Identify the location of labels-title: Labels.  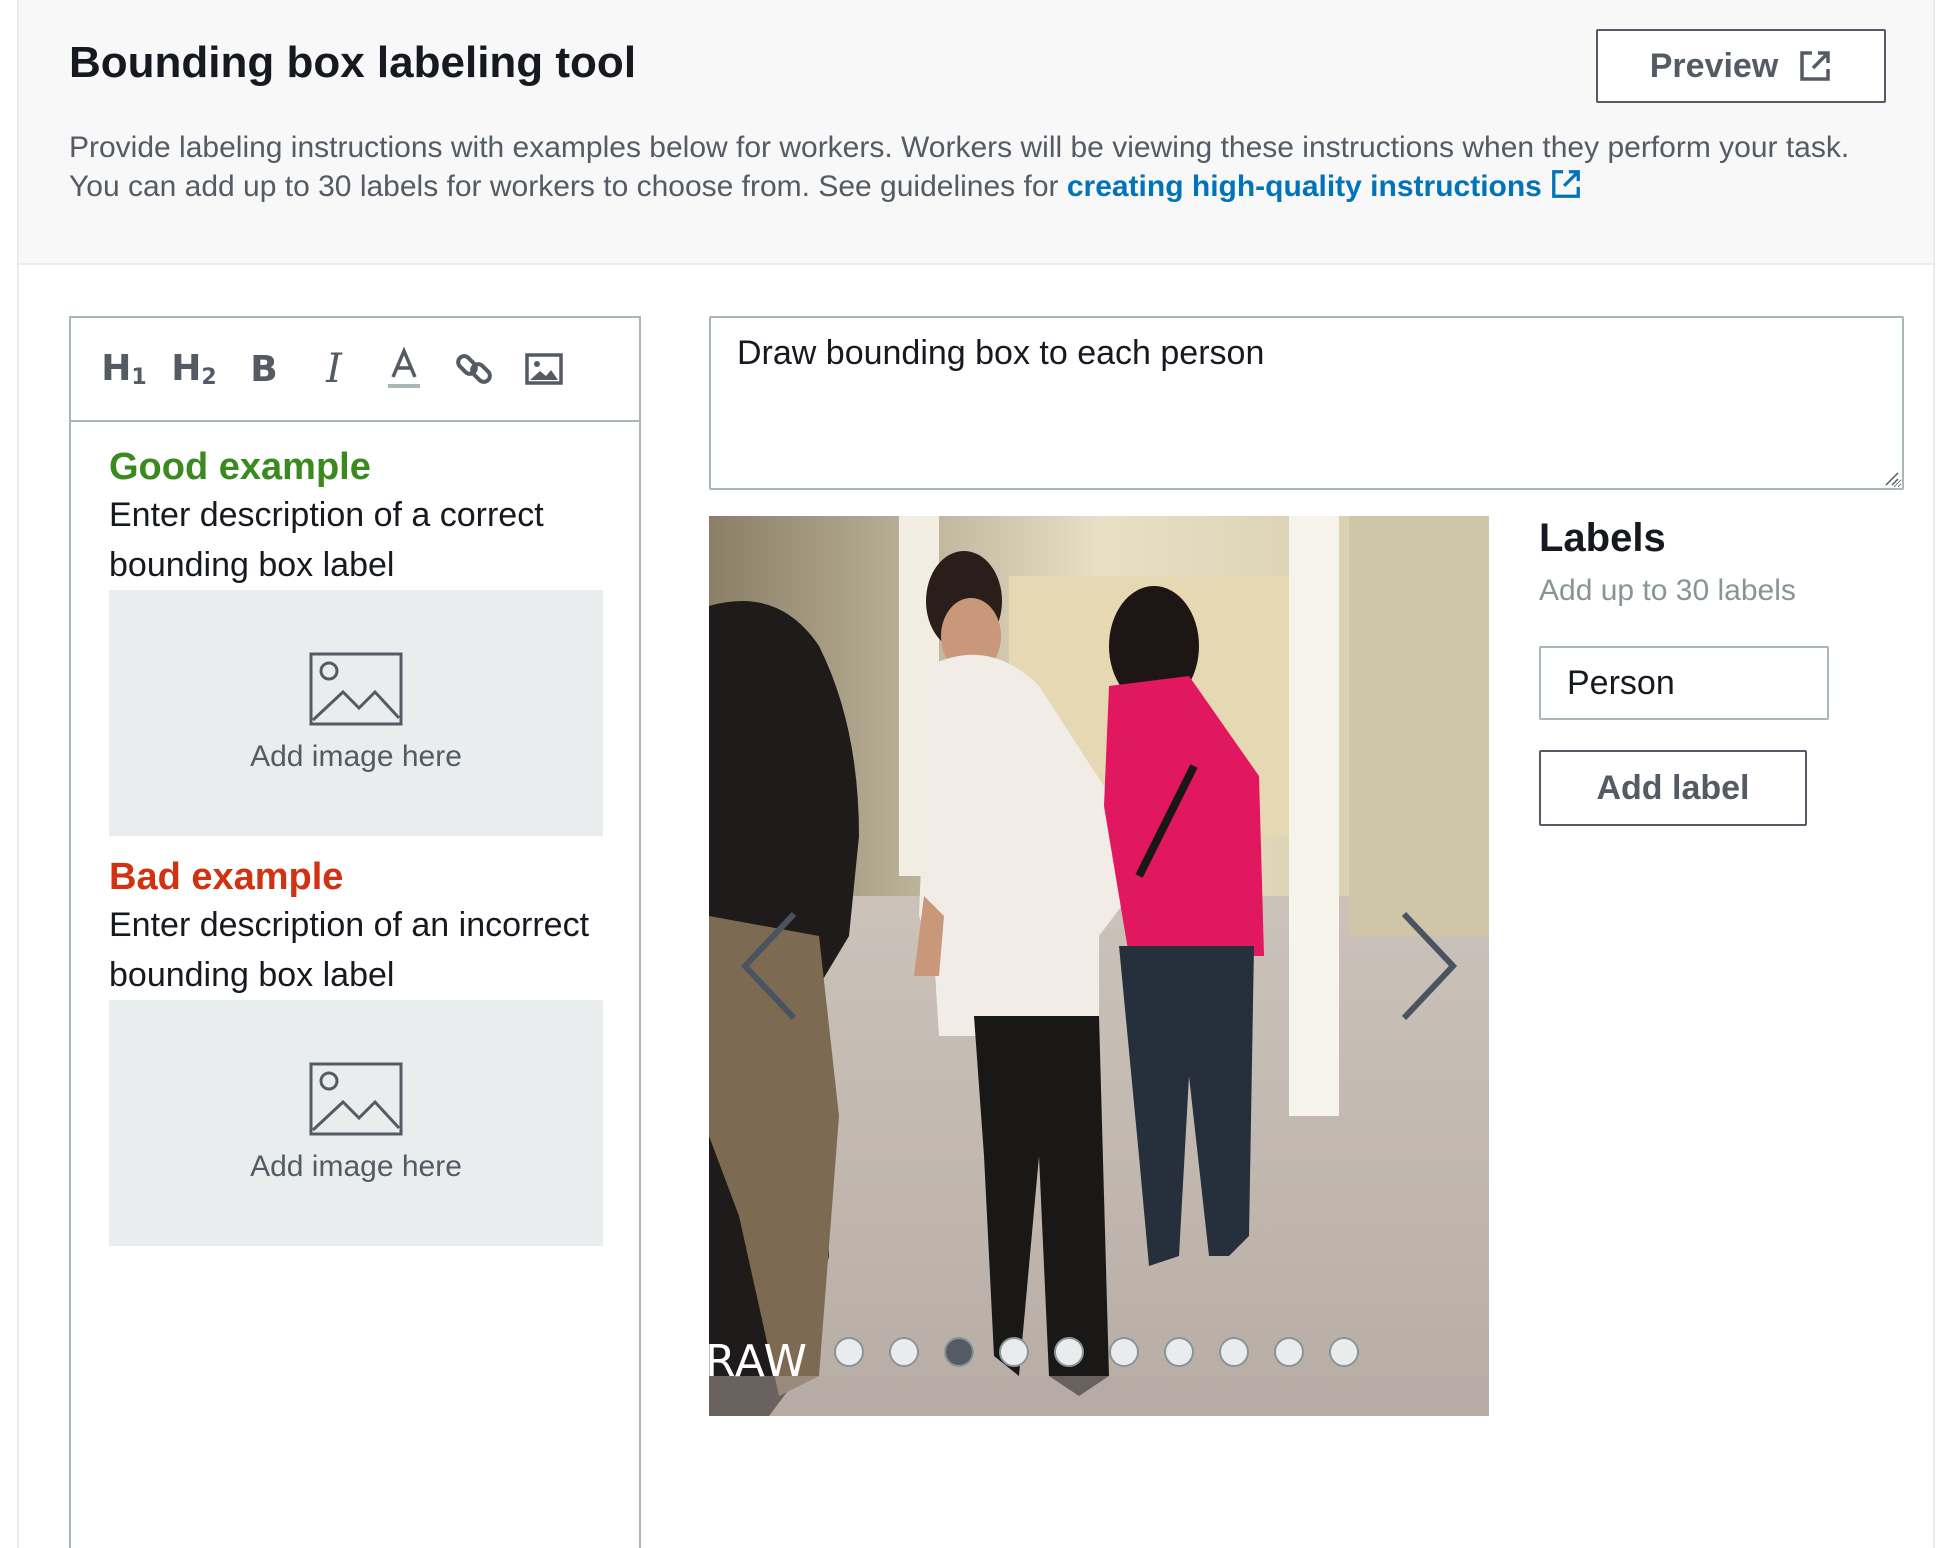
(1602, 538).